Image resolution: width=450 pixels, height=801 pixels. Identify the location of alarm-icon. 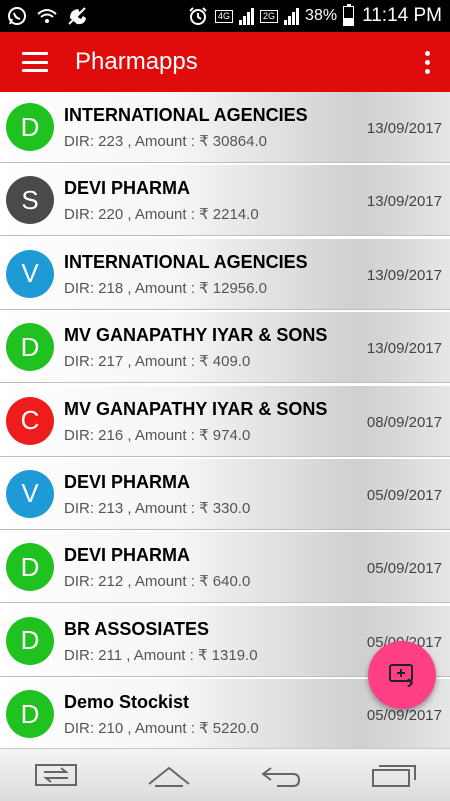
(198, 16).